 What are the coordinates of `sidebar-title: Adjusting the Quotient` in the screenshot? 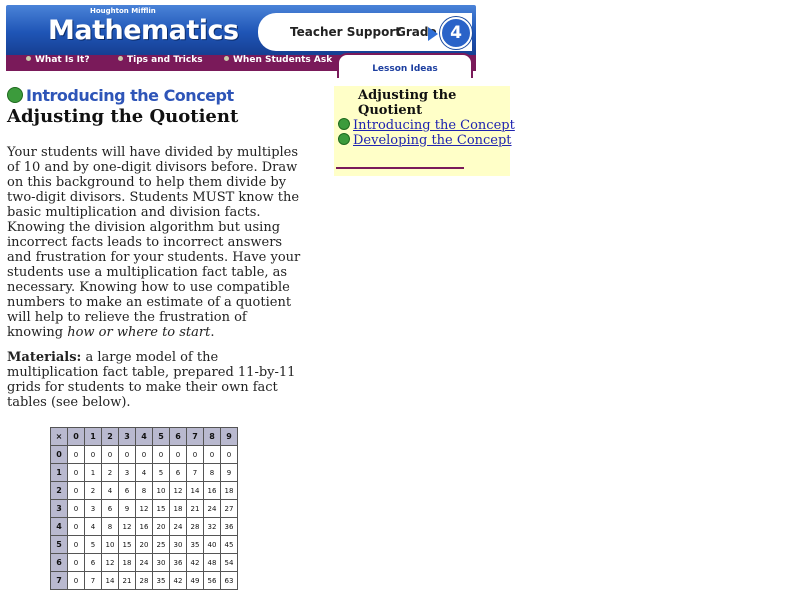 It's located at (407, 103).